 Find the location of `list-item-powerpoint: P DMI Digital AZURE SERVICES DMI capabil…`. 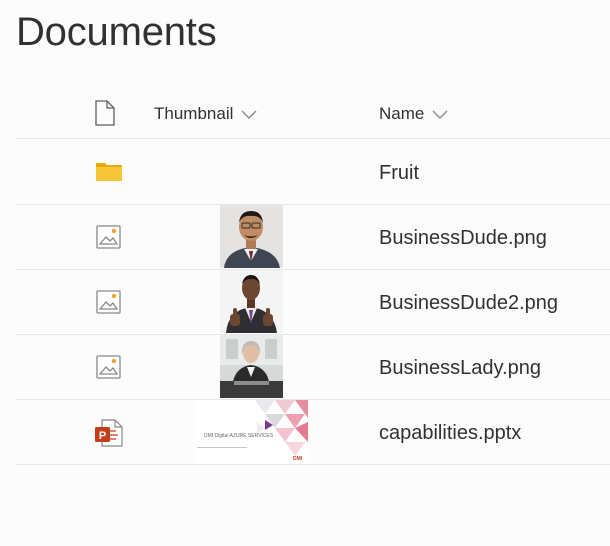

list-item-powerpoint: P DMI Digital AZURE SERVICES DMI capabil… is located at coordinates (313, 432).